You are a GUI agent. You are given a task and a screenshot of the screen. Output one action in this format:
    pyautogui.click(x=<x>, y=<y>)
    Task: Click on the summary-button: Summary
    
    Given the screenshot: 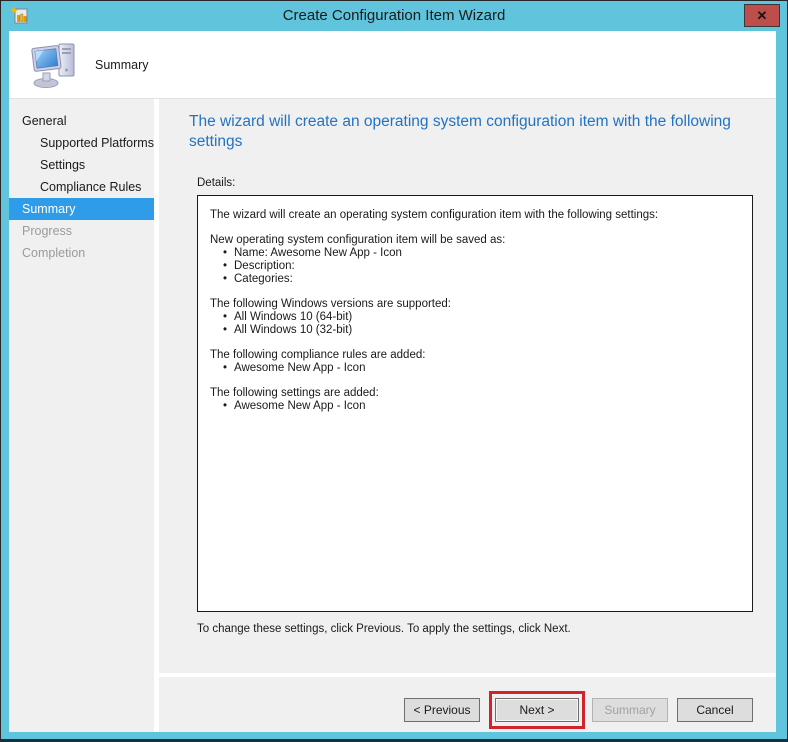 What is the action you would take?
    pyautogui.click(x=630, y=710)
    